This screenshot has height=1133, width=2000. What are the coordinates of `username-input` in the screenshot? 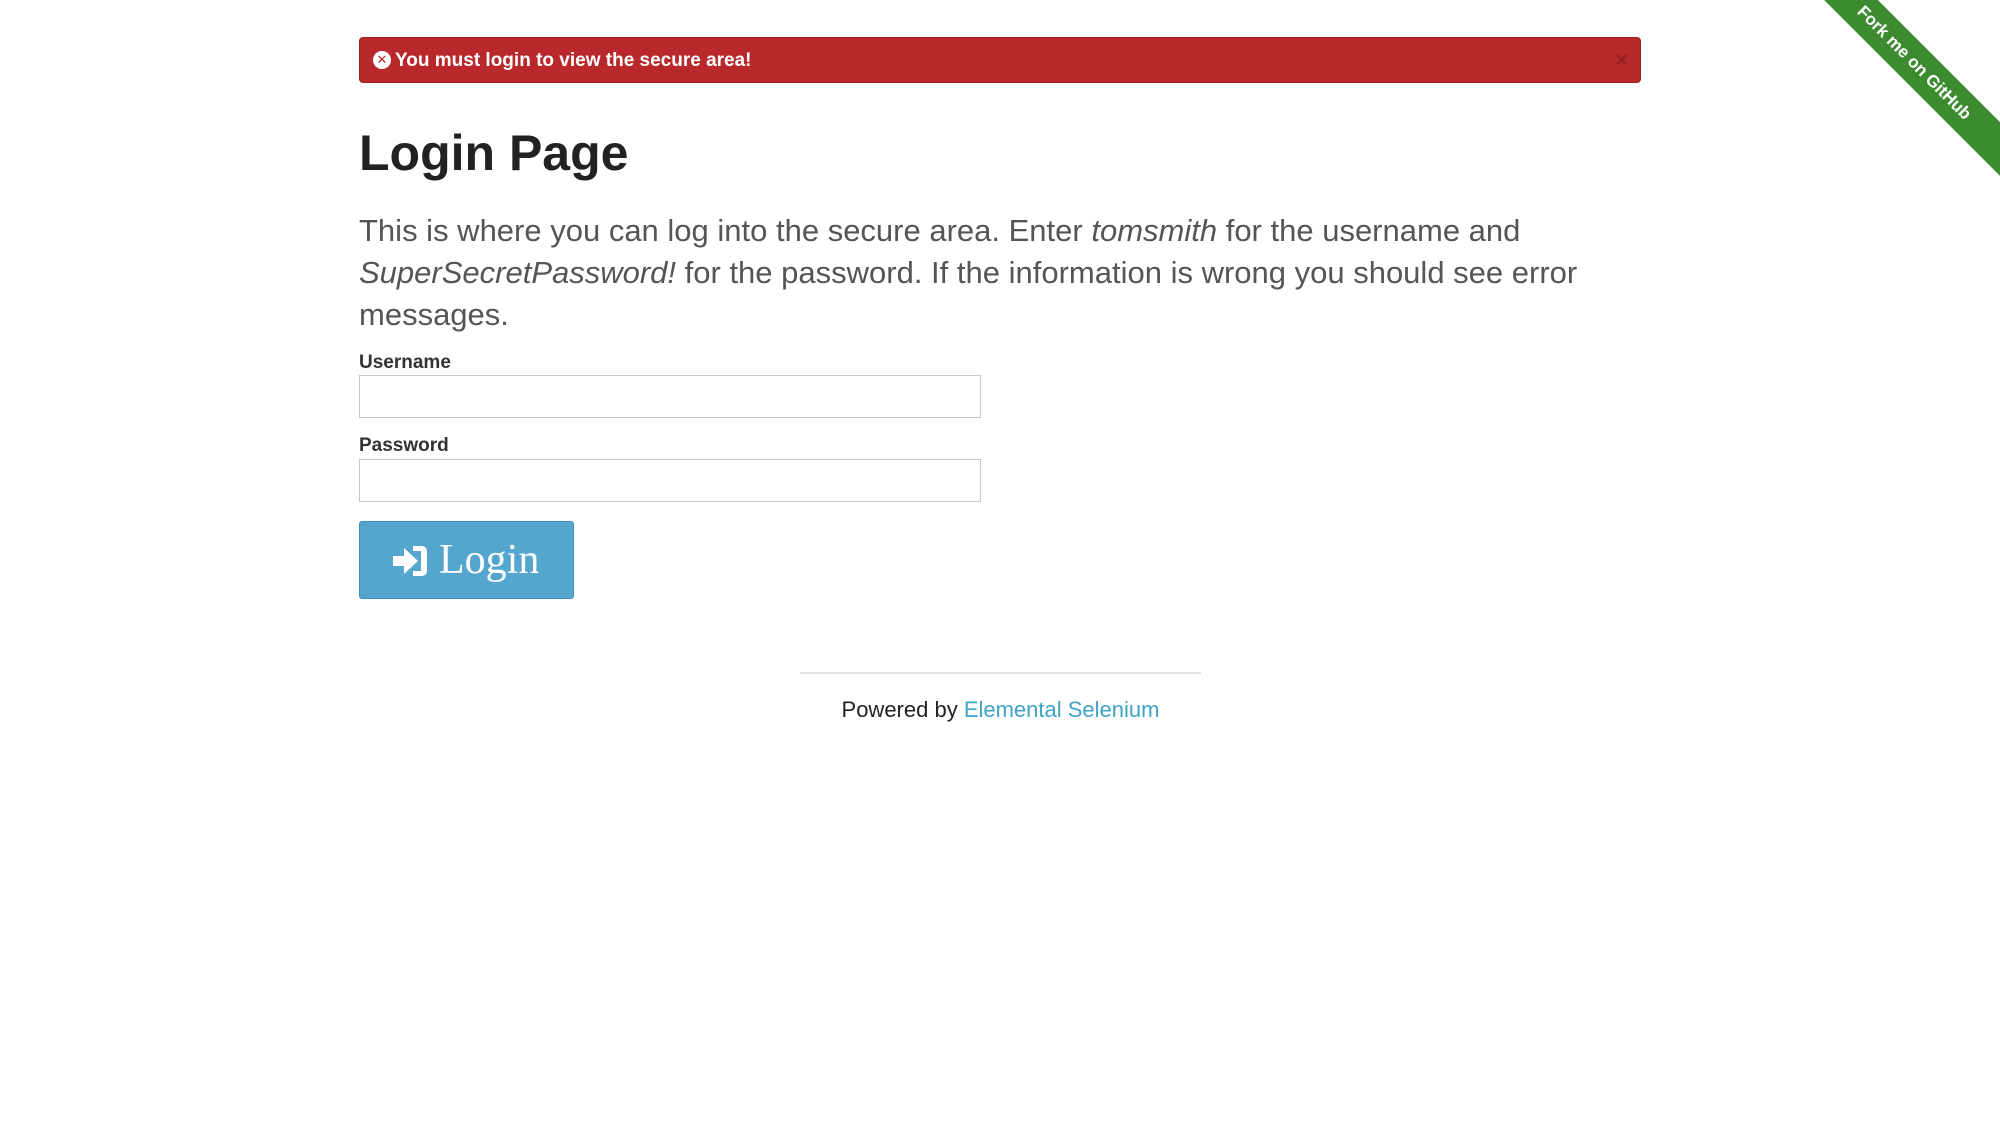 It's located at (670, 396).